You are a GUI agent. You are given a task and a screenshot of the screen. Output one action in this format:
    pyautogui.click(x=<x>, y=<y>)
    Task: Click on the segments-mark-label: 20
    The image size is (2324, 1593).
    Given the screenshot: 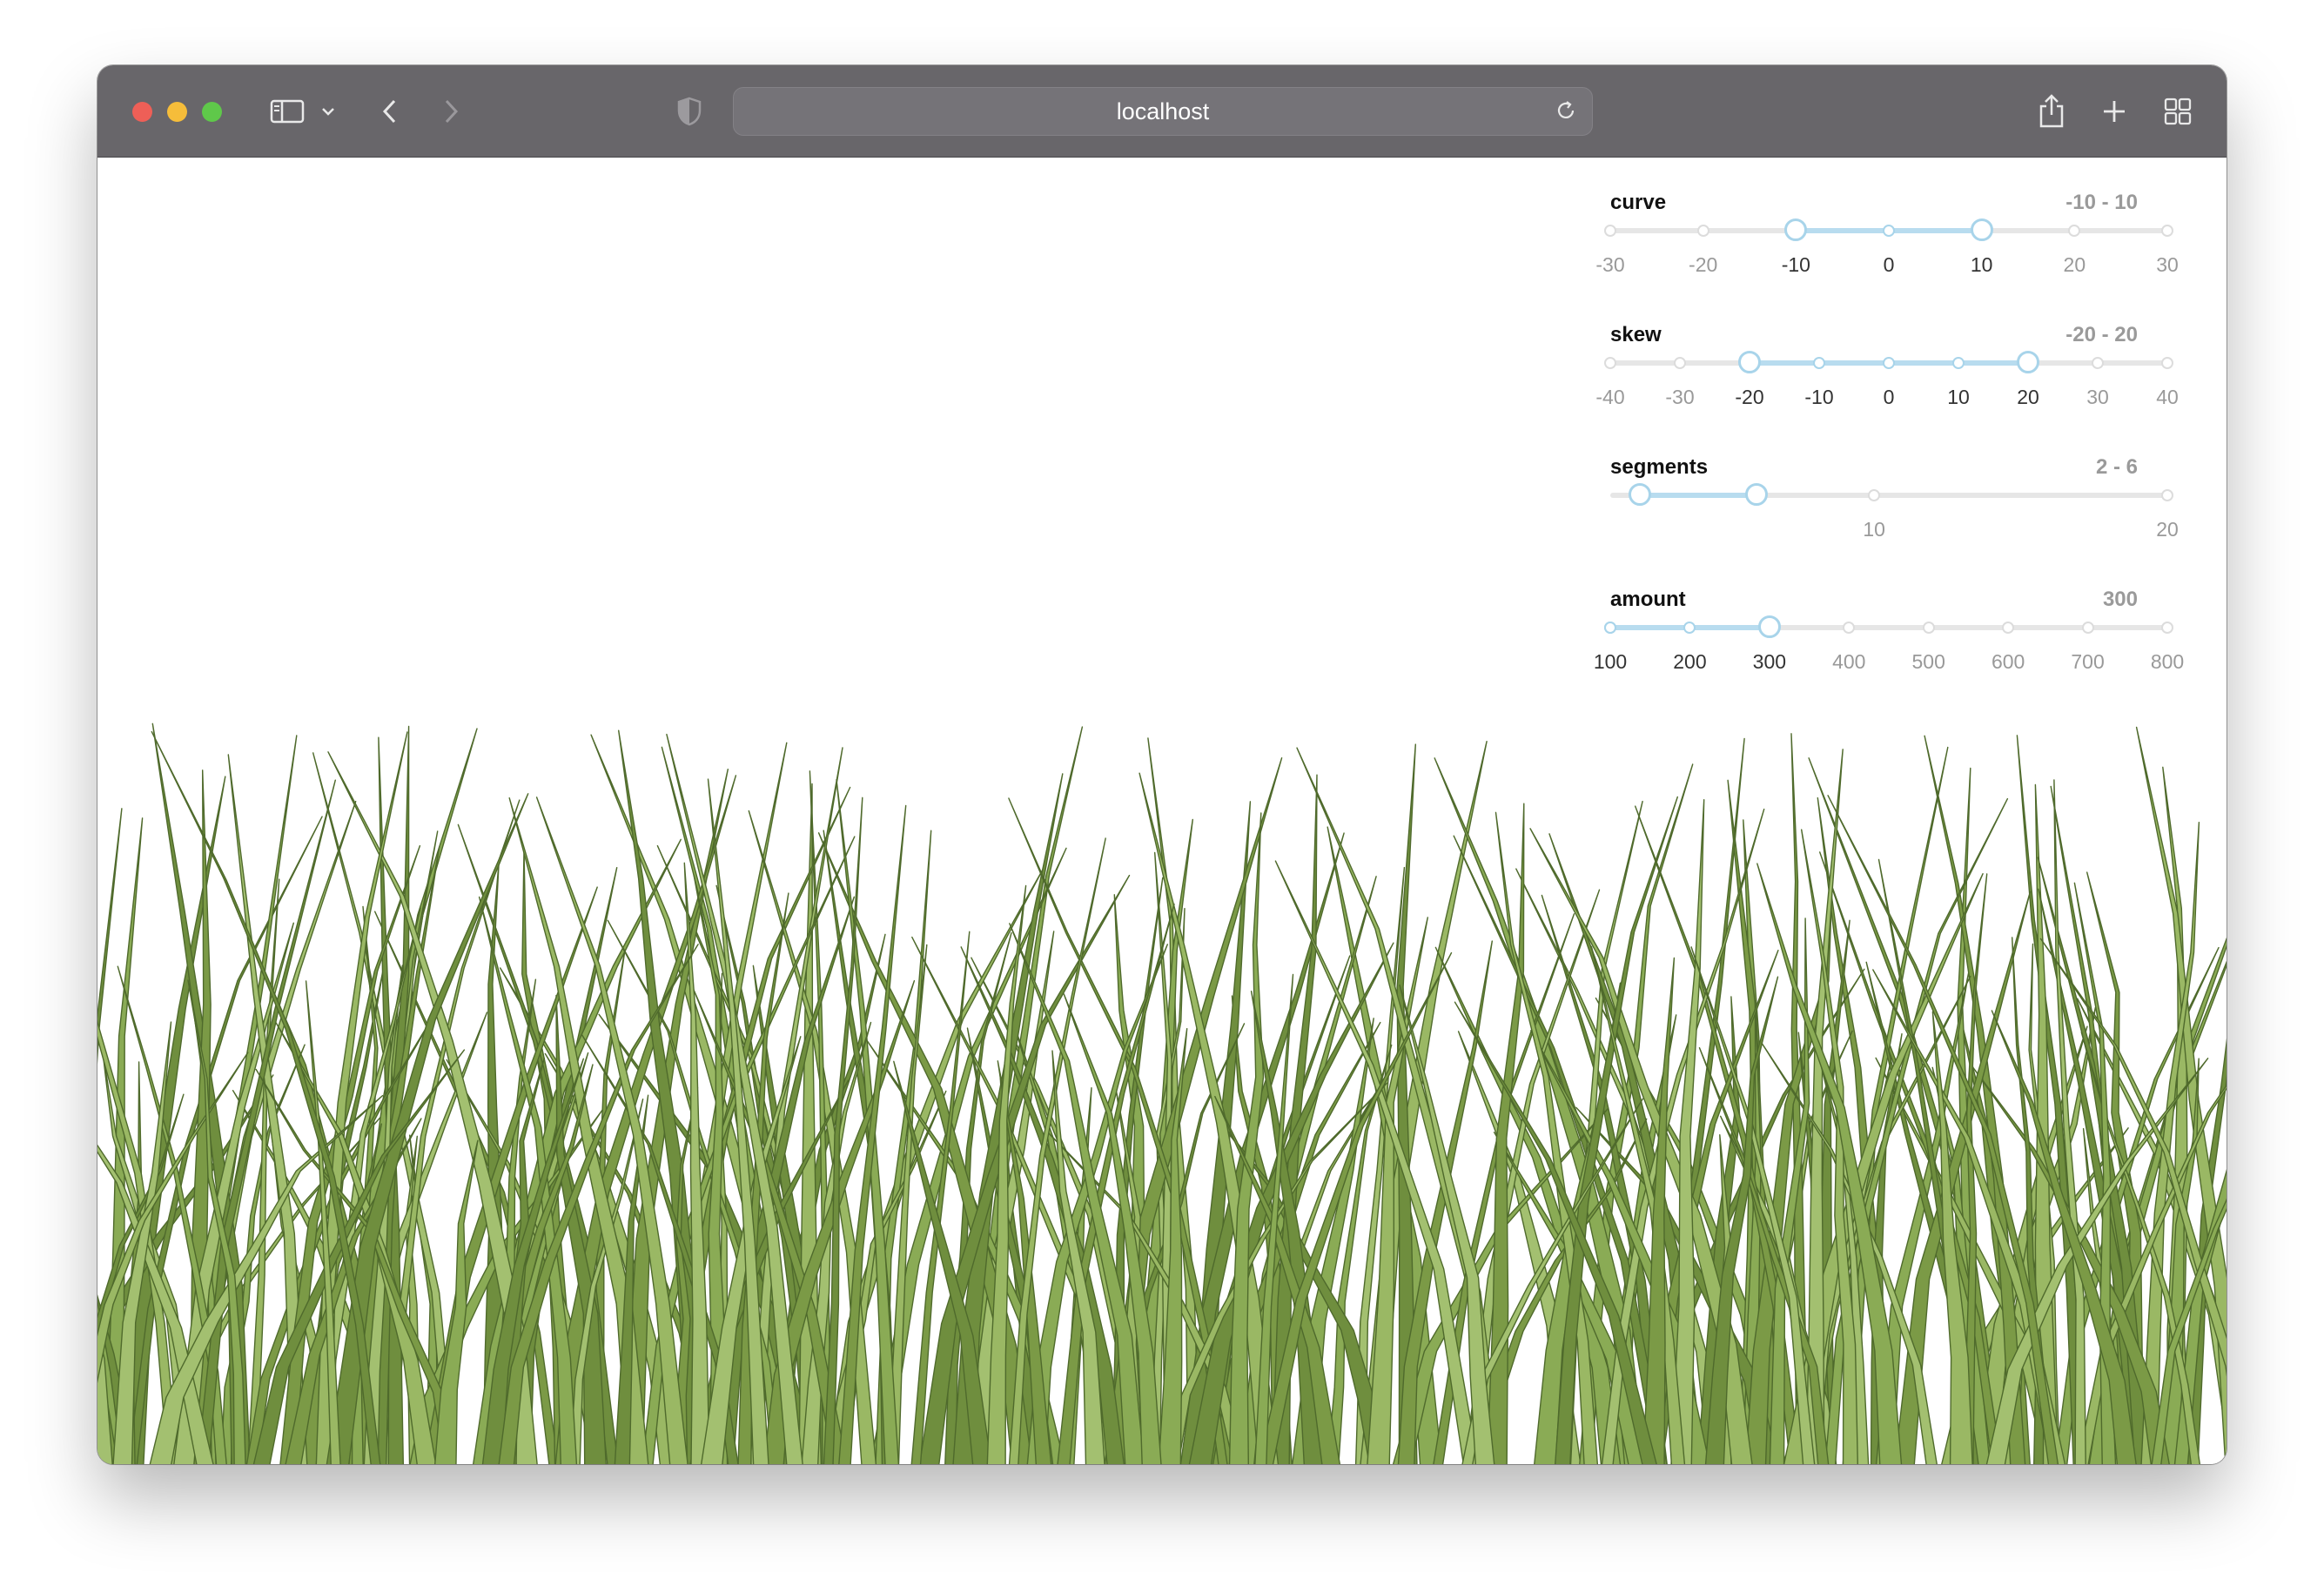 What is the action you would take?
    pyautogui.click(x=2167, y=529)
    